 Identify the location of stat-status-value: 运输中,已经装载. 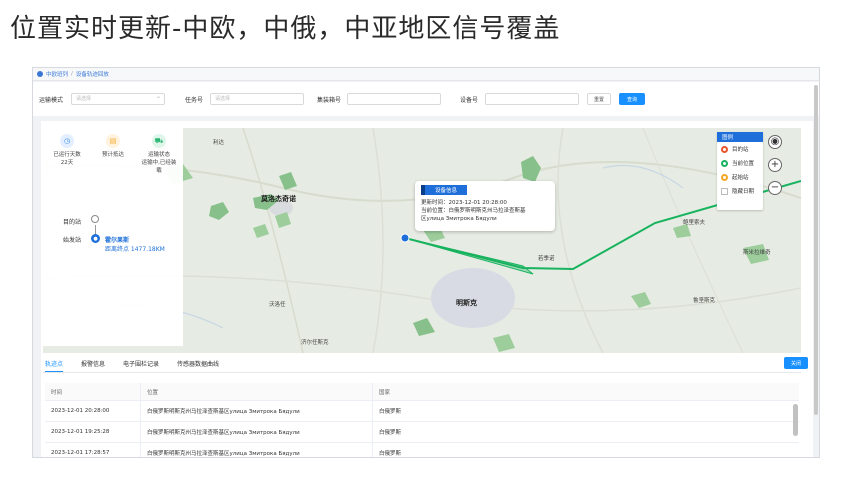
(159, 167).